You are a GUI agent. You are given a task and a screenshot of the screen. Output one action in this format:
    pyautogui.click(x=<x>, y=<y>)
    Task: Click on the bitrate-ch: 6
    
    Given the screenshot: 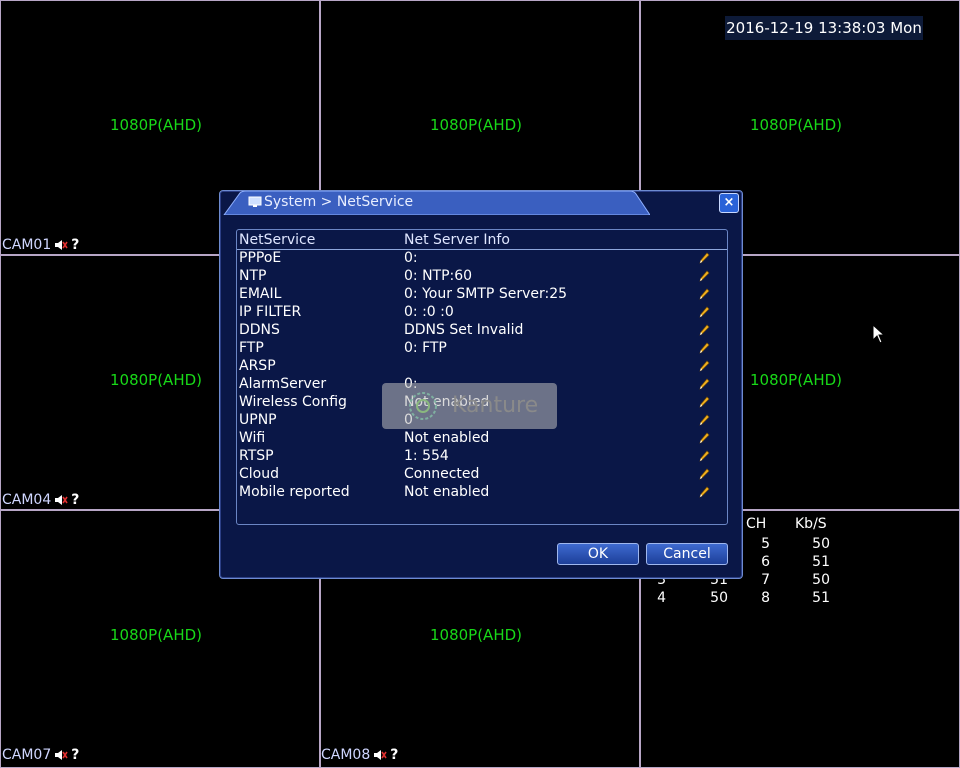 What is the action you would take?
    pyautogui.click(x=765, y=562)
    